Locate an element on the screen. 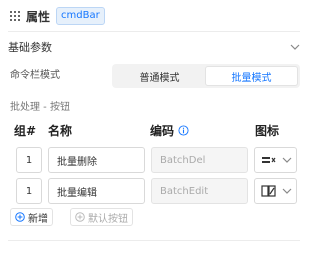 This screenshot has width=320, height=279. col-group-header: 组# is located at coordinates (25, 130).